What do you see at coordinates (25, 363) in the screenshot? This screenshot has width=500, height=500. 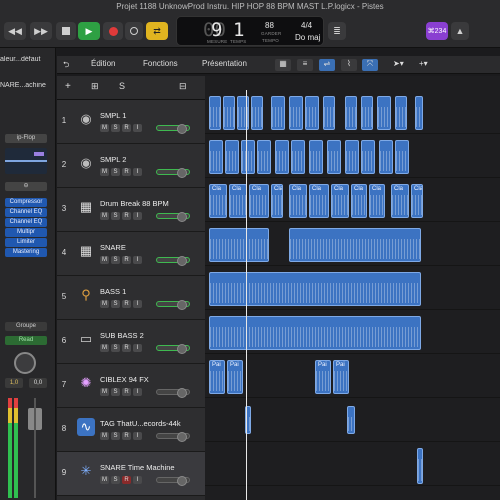 I see `pan-knob` at bounding box center [25, 363].